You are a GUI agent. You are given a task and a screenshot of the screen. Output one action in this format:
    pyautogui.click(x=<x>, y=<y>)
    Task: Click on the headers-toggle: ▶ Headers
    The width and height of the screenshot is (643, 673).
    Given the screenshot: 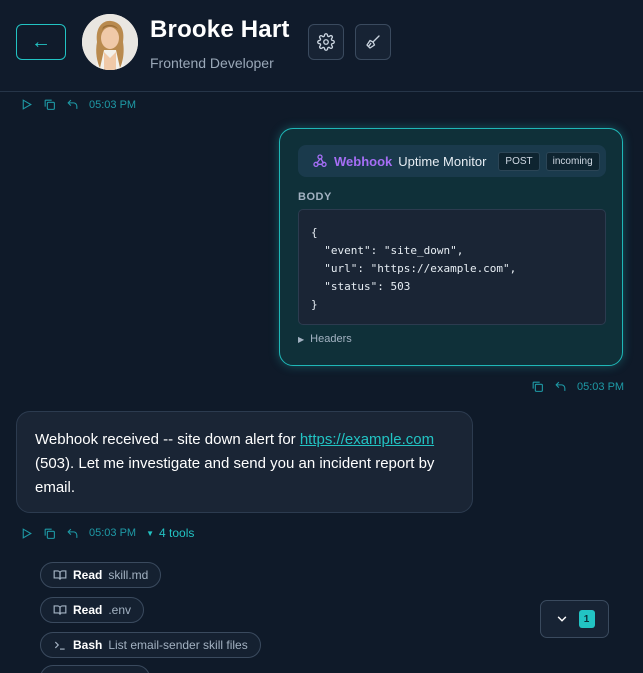 What is the action you would take?
    pyautogui.click(x=325, y=339)
    